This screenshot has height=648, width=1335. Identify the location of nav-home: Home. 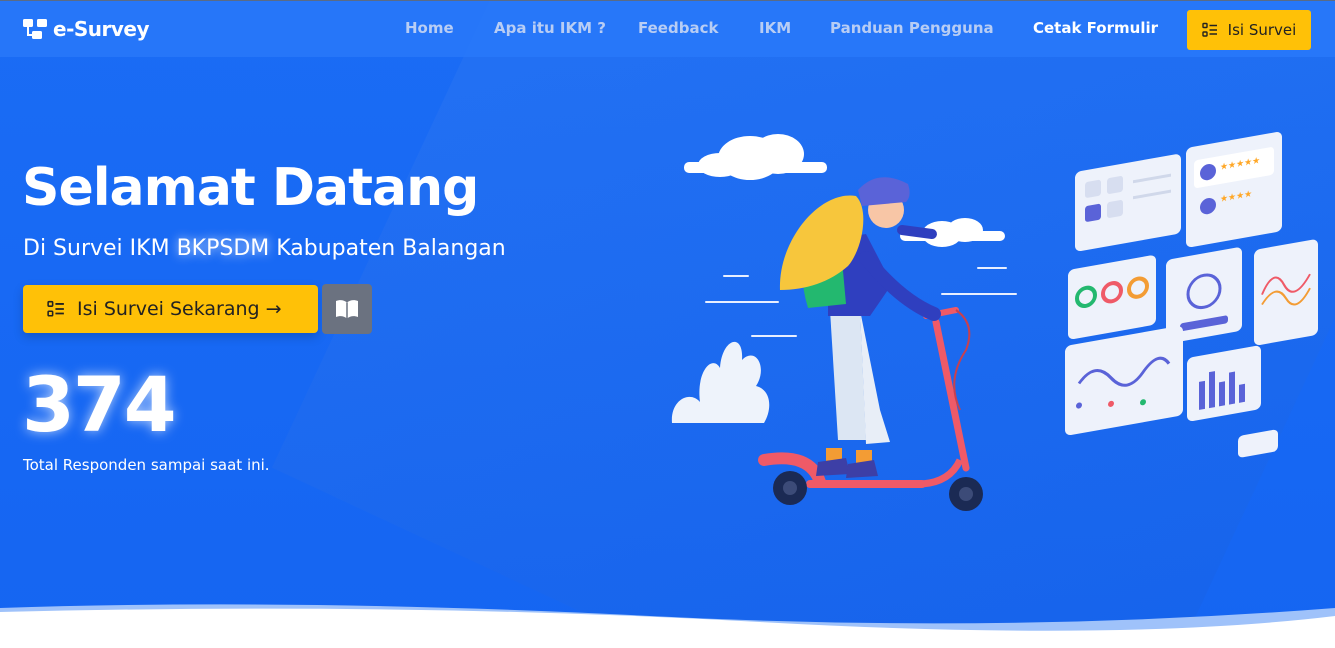
(429, 28).